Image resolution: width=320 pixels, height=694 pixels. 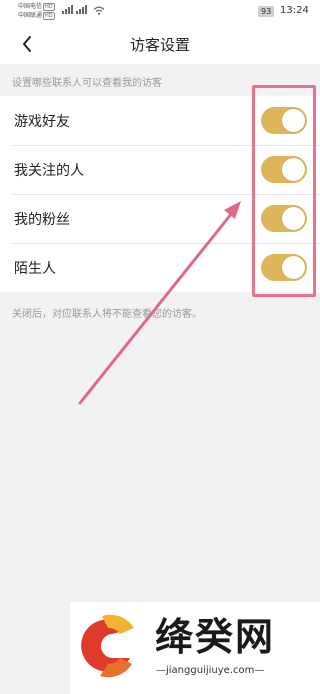 What do you see at coordinates (49, 16) in the screenshot?
I see `hd-badge-2: HD` at bounding box center [49, 16].